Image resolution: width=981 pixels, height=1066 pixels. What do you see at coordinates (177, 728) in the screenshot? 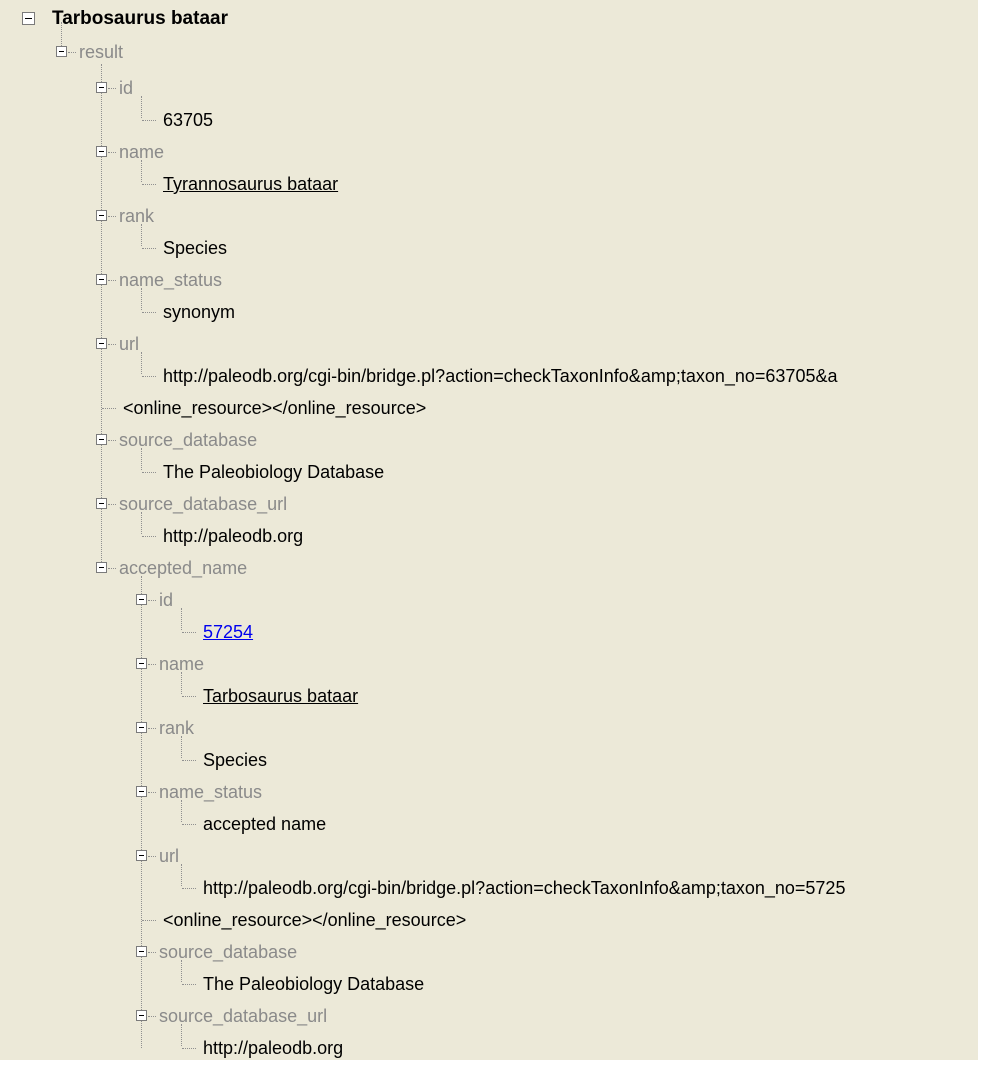
I see `node-key: rank` at bounding box center [177, 728].